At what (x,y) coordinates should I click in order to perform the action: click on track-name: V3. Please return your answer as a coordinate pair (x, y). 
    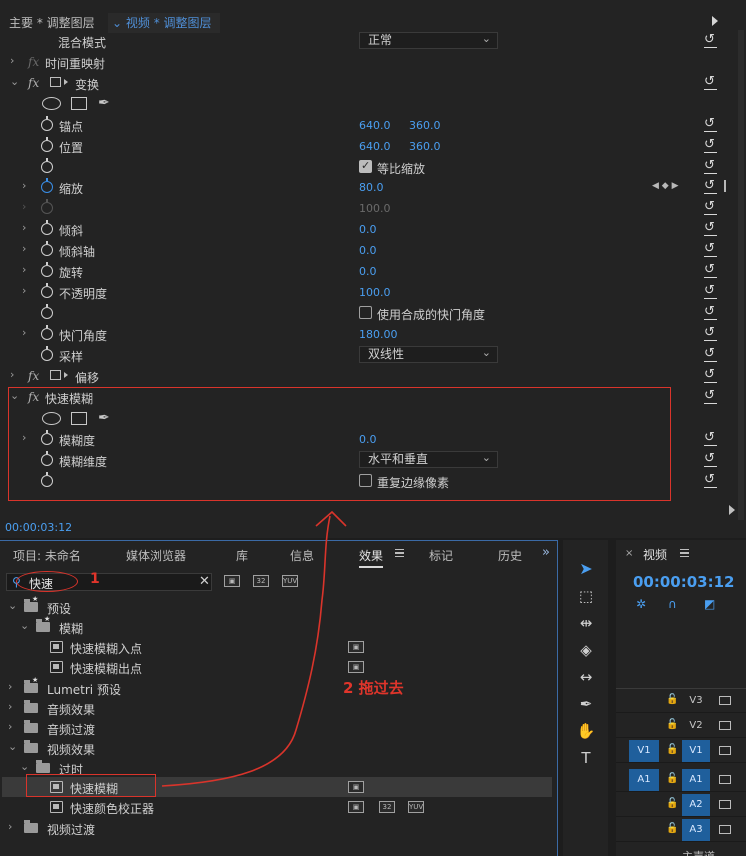
    Looking at the image, I should click on (696, 701).